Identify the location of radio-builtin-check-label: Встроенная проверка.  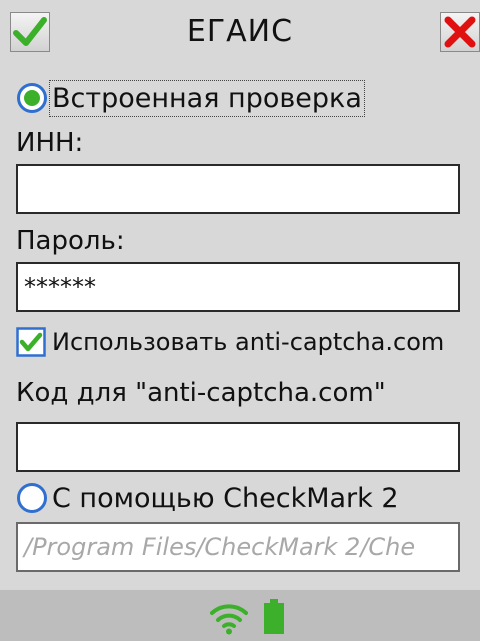
(207, 98).